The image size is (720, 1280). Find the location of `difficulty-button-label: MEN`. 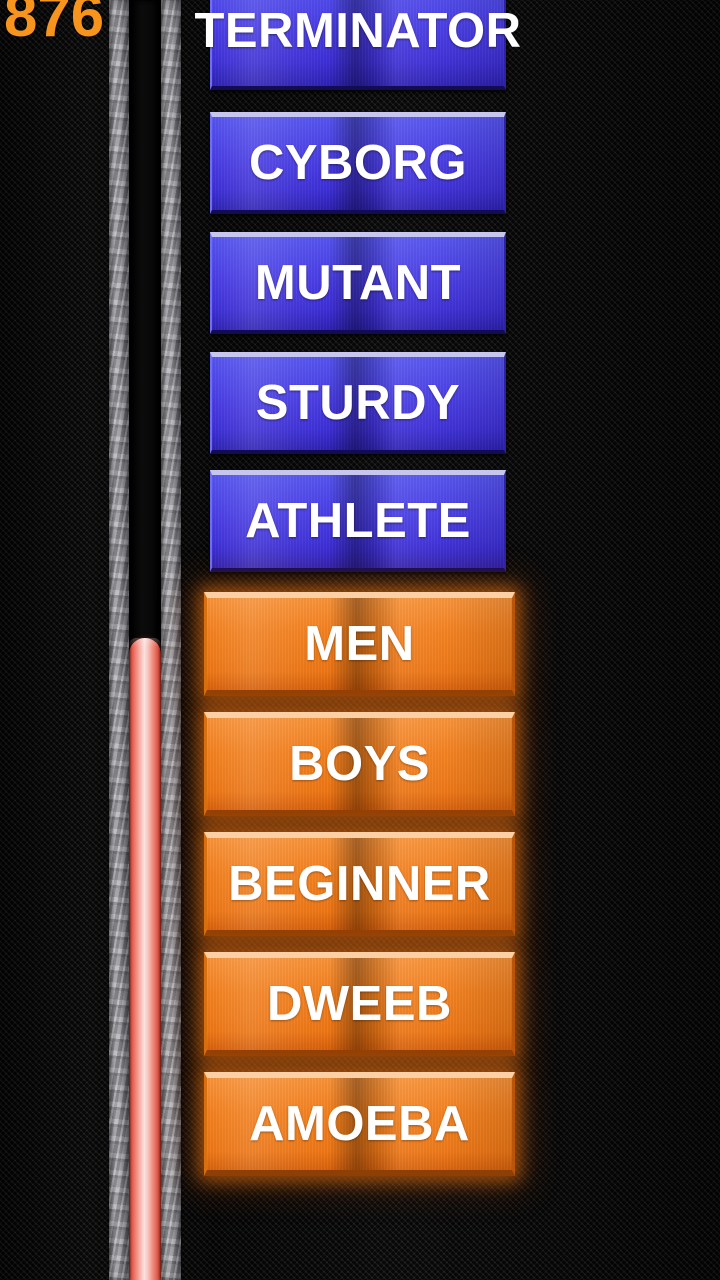

difficulty-button-label: MEN is located at coordinates (359, 643).